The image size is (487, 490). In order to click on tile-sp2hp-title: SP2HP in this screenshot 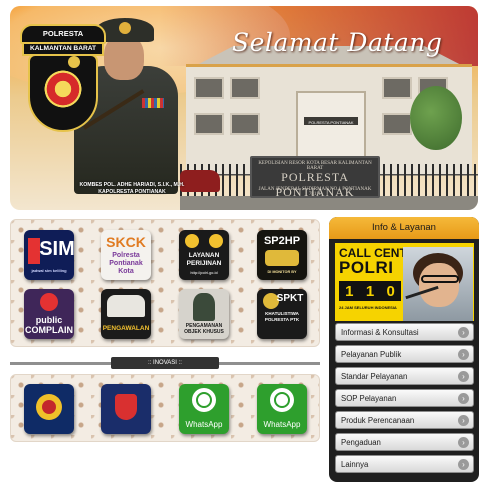, I will do `click(282, 241)`.